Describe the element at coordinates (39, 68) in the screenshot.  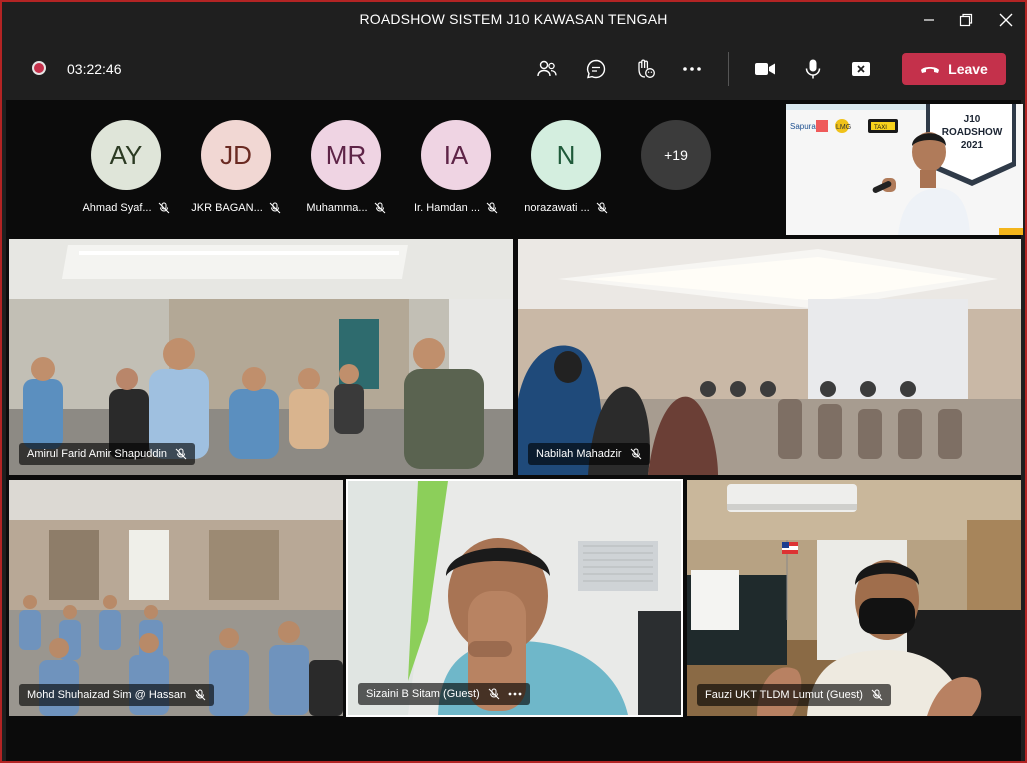
I see `recording-indicator-icon` at that location.